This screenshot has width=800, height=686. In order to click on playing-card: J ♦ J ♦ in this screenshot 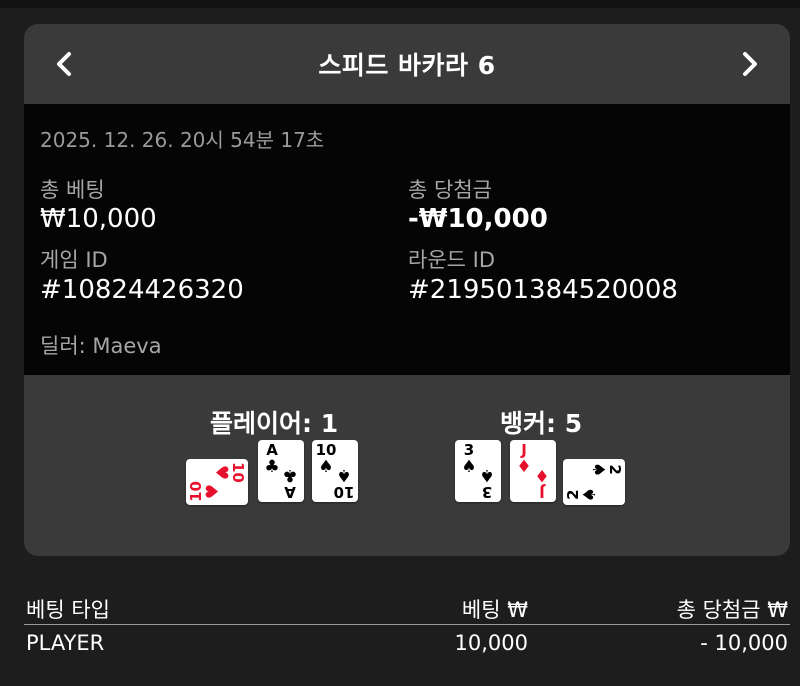, I will do `click(533, 471)`.